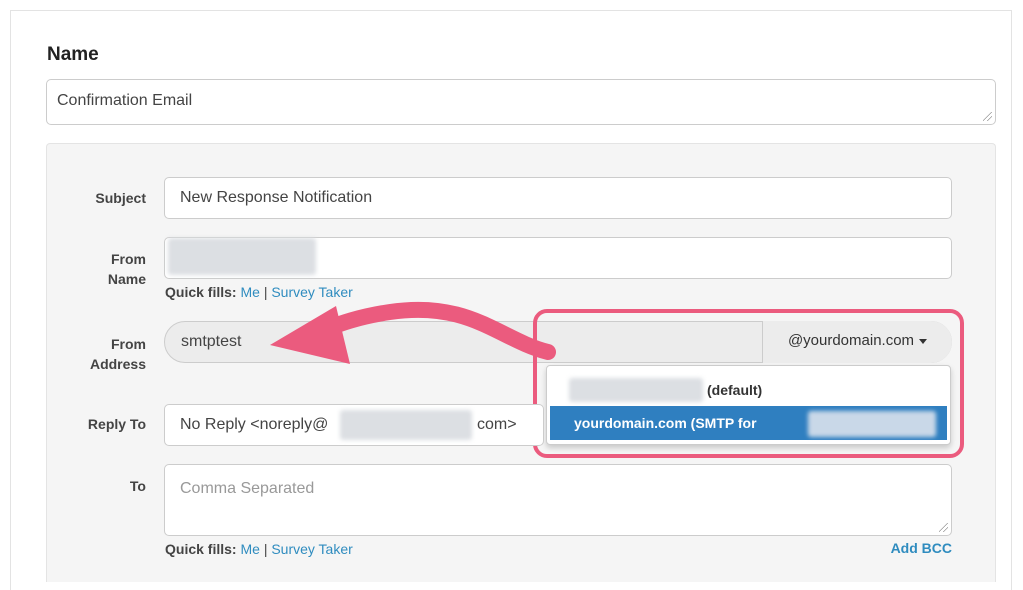  What do you see at coordinates (851, 340) in the screenshot?
I see `domain-select-label: @yourdomain.com` at bounding box center [851, 340].